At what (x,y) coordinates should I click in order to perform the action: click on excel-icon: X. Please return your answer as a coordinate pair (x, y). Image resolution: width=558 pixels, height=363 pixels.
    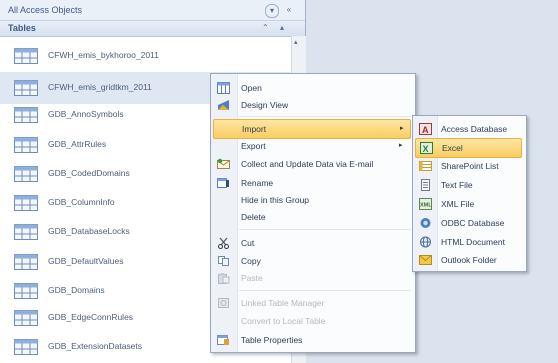
    Looking at the image, I should click on (426, 148).